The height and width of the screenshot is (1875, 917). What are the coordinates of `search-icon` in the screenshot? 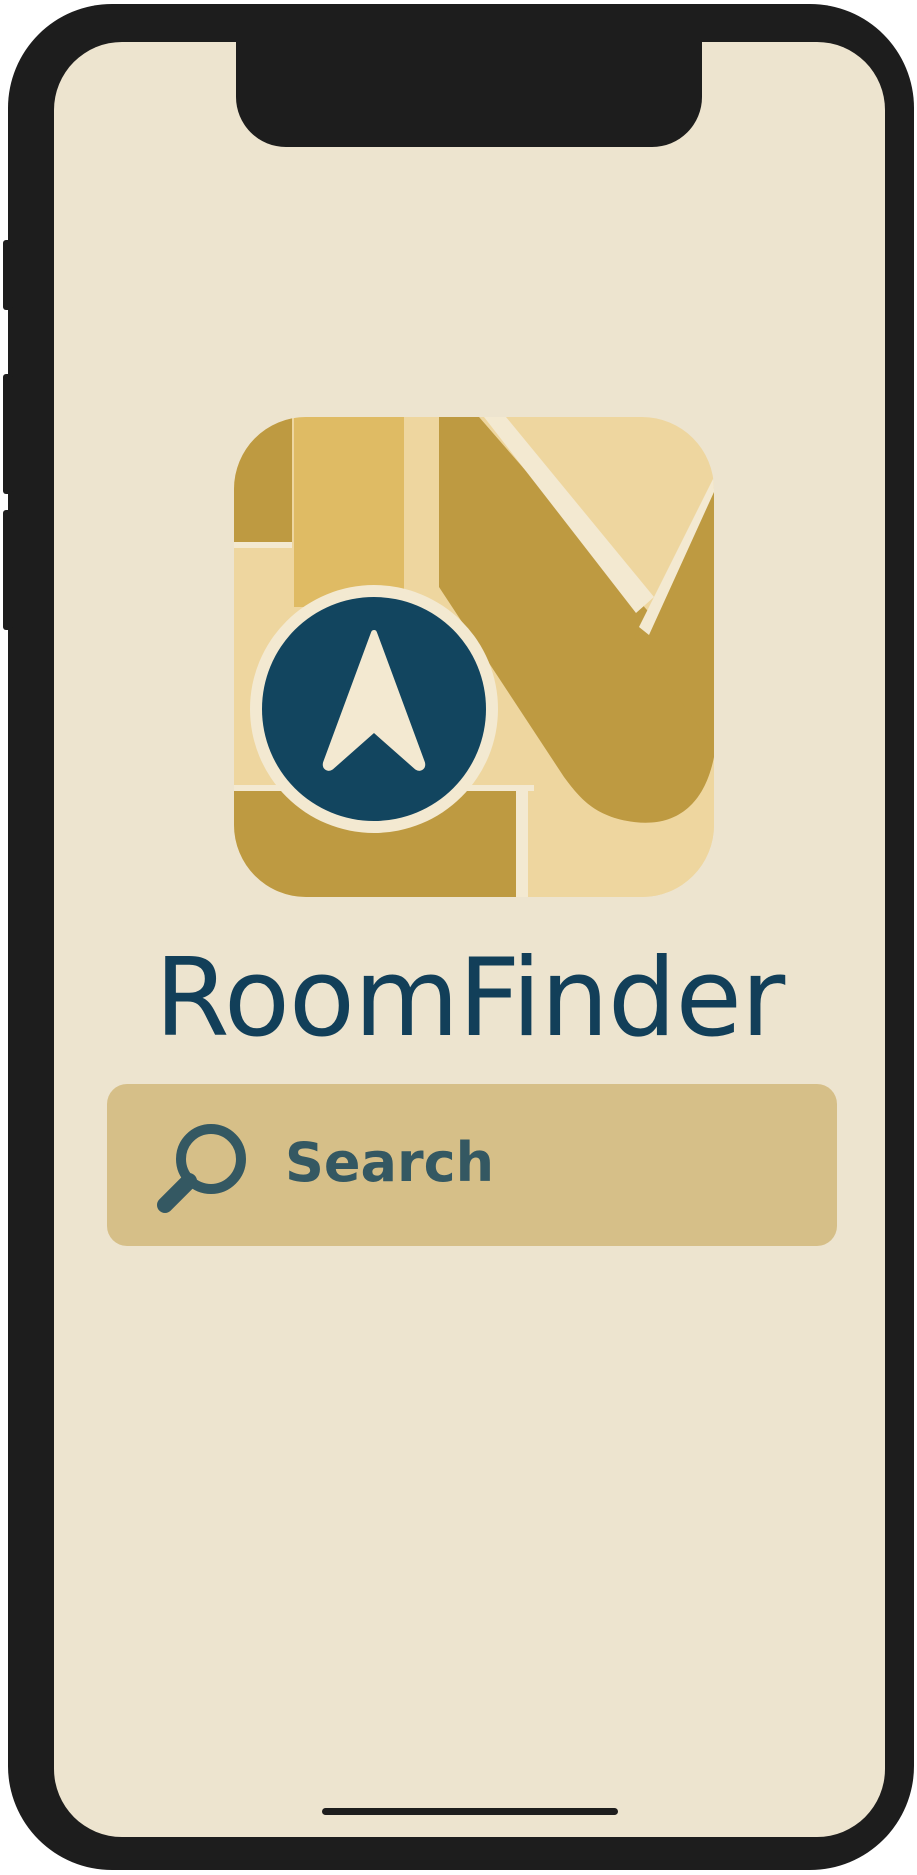 It's located at (201, 1168).